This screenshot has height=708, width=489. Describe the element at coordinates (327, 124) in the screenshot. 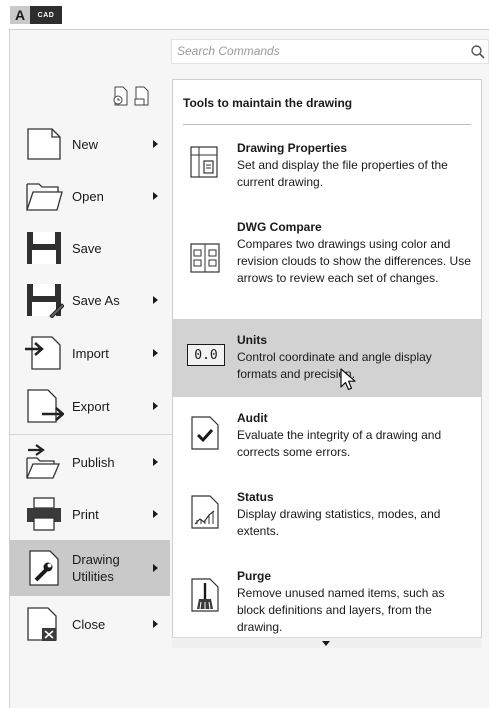

I see `submenu-divider` at that location.